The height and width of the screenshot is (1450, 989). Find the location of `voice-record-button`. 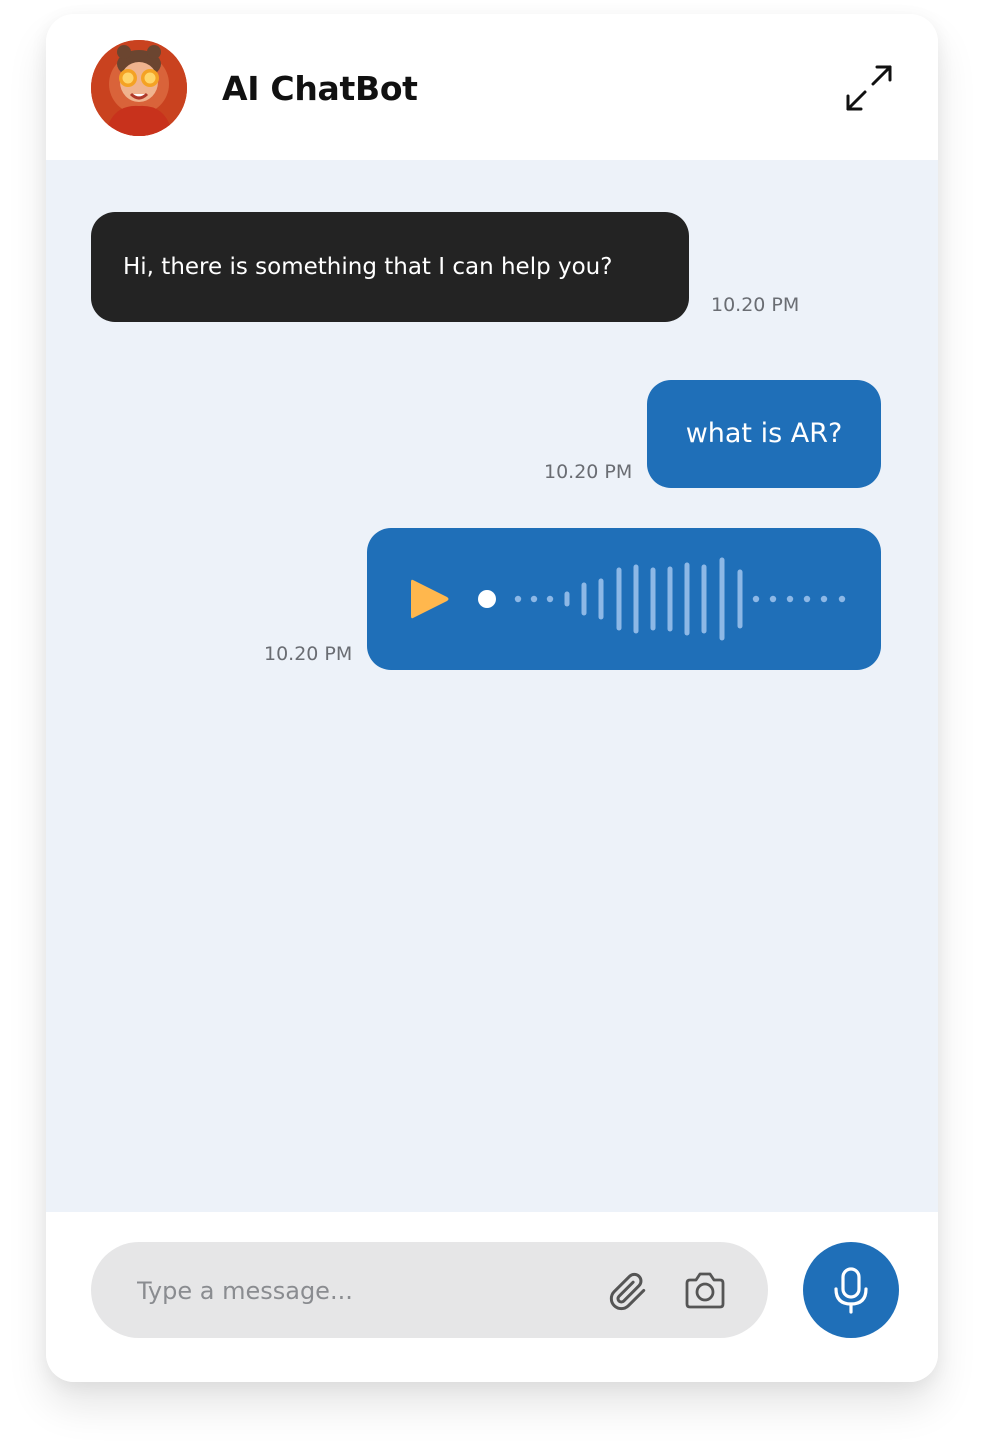

voice-record-button is located at coordinates (851, 1290).